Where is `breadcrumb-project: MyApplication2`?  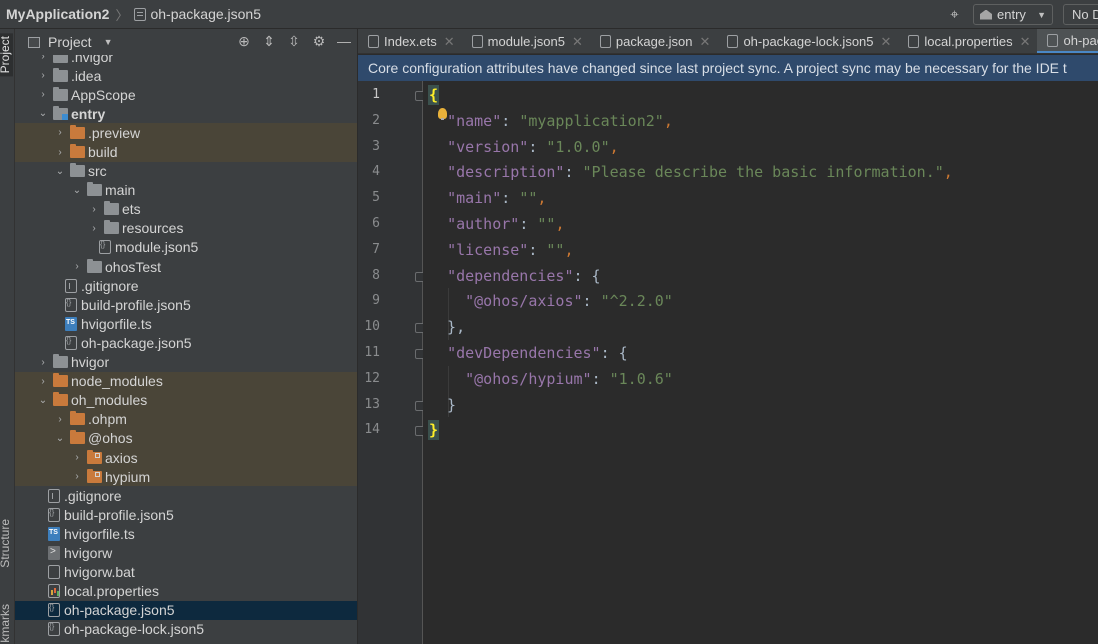
breadcrumb-project: MyApplication2 is located at coordinates (57, 14).